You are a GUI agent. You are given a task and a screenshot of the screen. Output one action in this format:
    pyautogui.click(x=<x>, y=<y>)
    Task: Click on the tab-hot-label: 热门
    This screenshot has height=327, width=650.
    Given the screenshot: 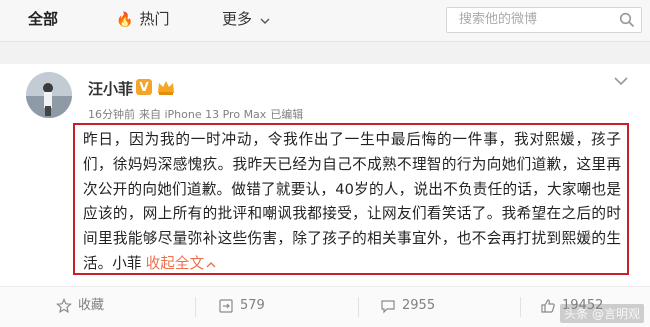 What is the action you would take?
    pyautogui.click(x=154, y=19)
    